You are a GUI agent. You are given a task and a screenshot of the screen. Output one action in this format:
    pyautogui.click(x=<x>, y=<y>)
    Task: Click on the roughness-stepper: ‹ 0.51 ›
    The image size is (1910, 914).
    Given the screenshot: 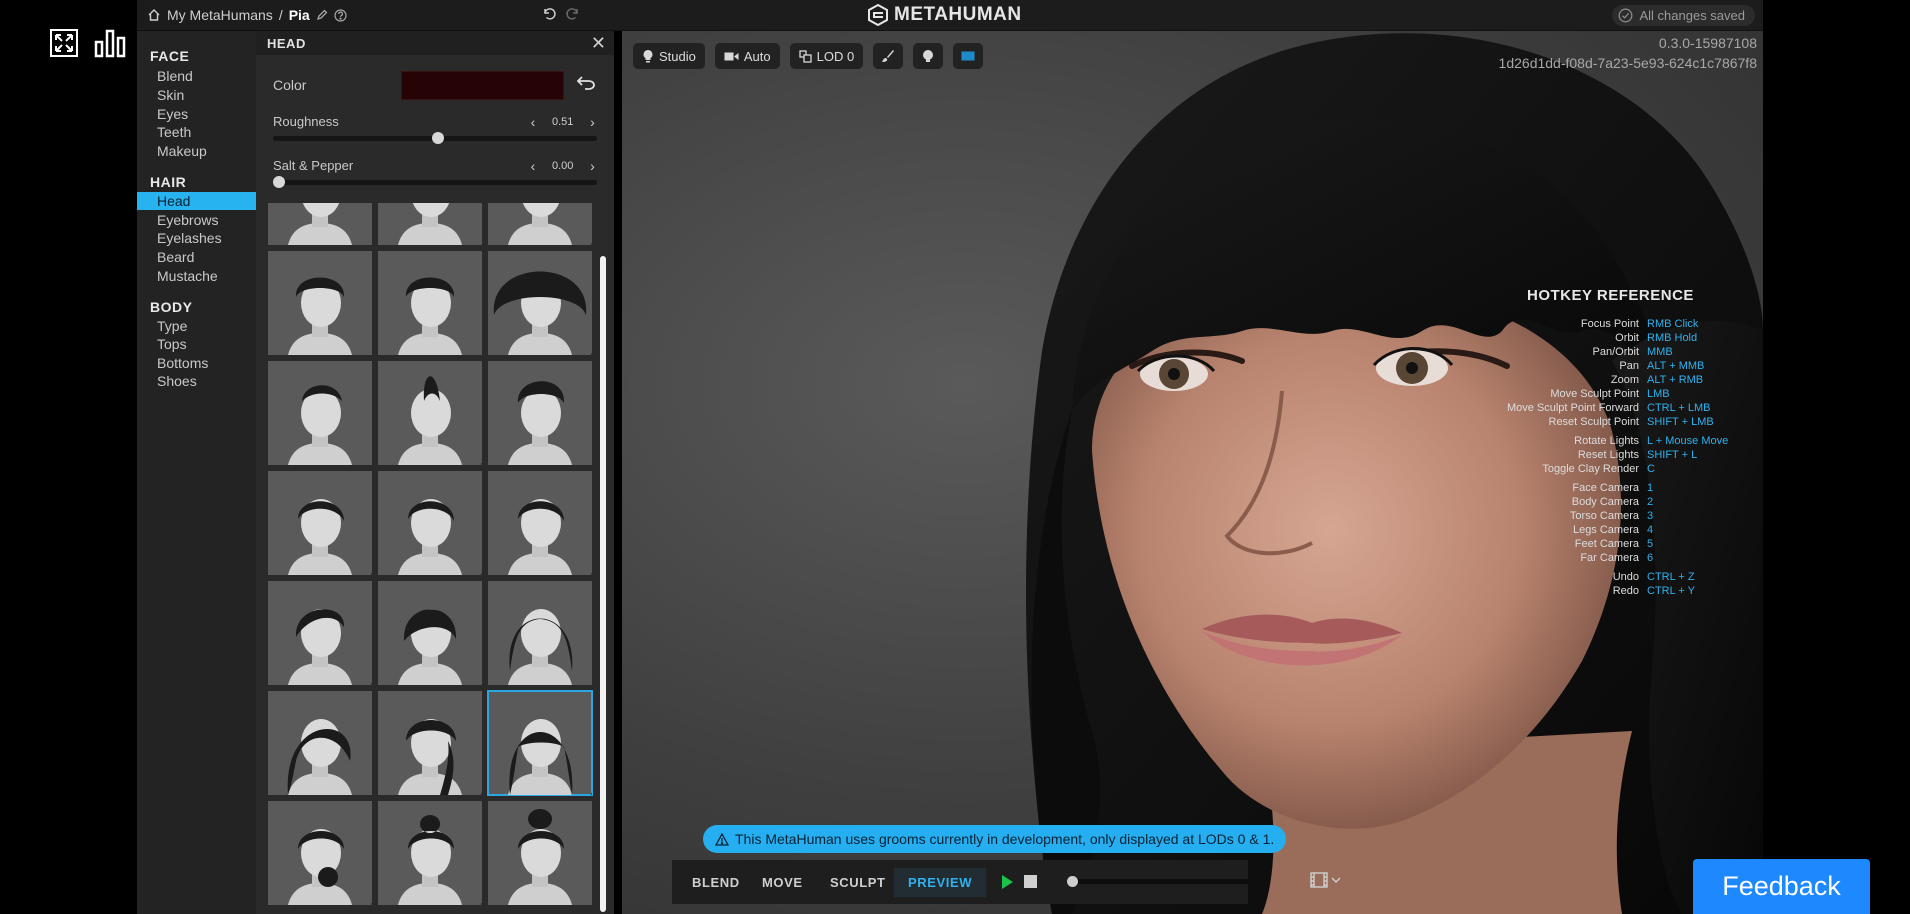 What is the action you would take?
    pyautogui.click(x=562, y=122)
    